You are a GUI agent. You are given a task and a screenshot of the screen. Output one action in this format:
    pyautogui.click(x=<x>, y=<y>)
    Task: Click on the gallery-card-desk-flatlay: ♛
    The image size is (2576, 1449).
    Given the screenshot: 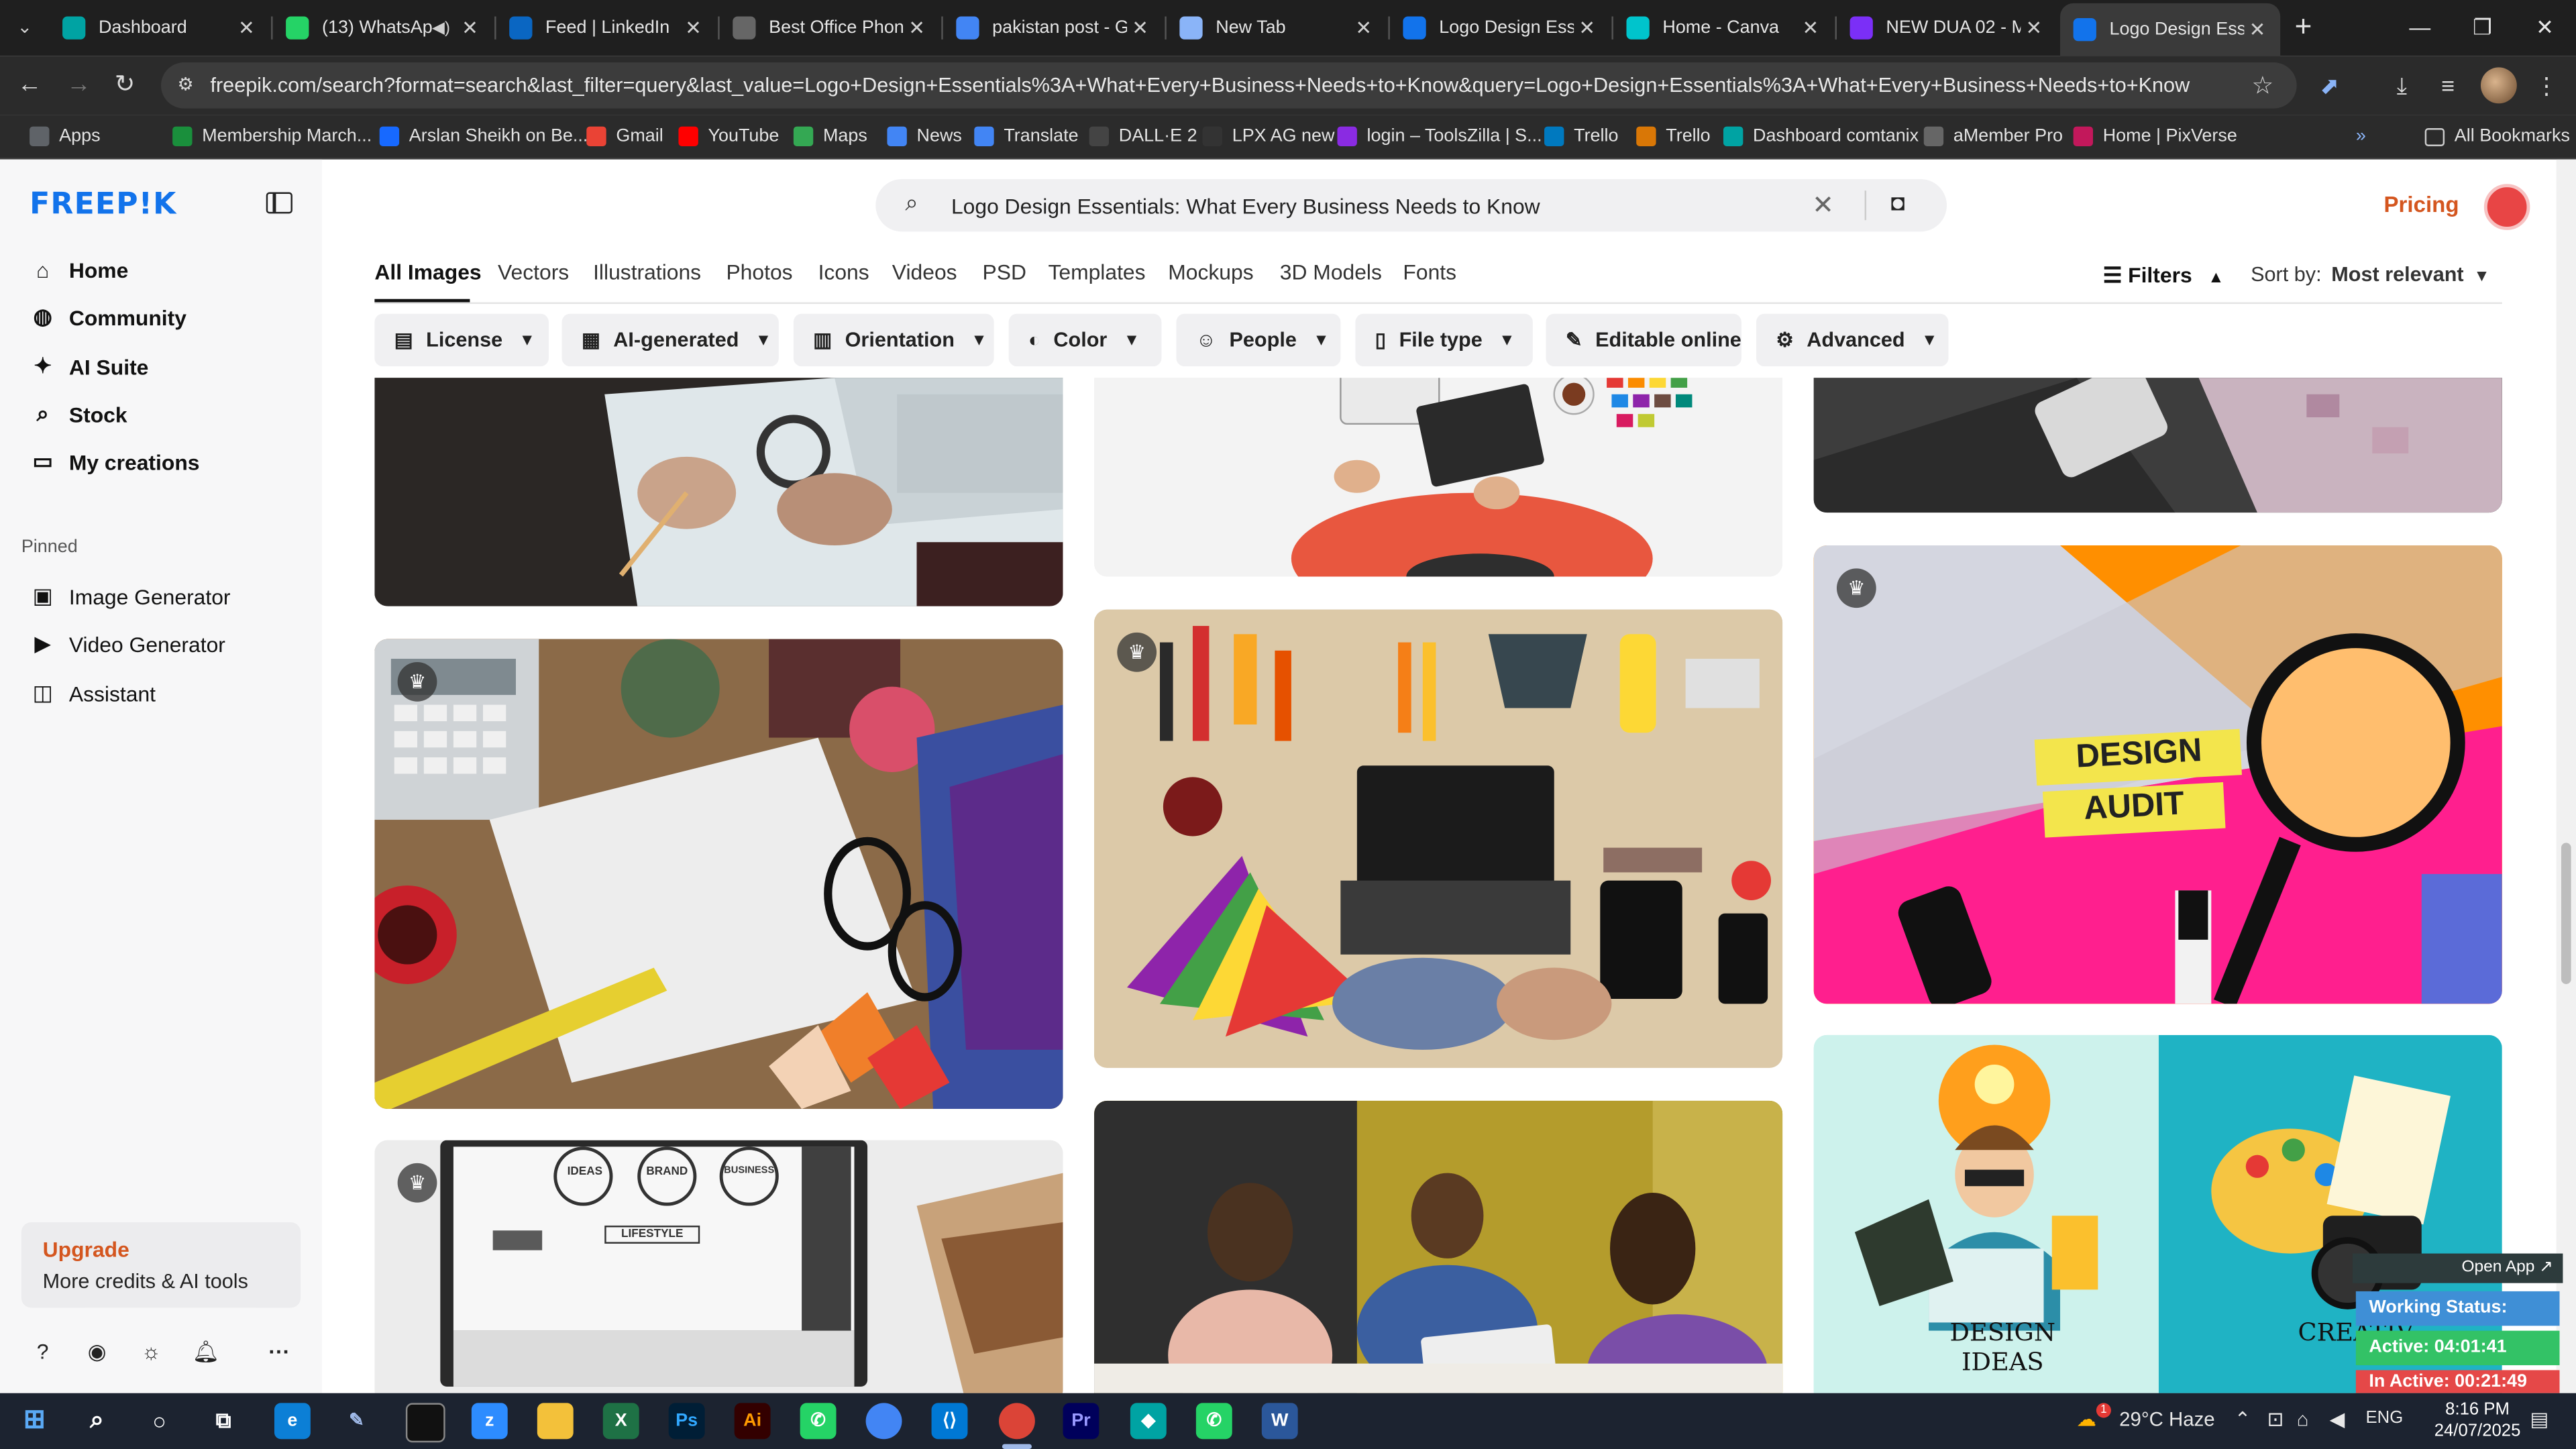 What is the action you would take?
    pyautogui.click(x=718, y=874)
    